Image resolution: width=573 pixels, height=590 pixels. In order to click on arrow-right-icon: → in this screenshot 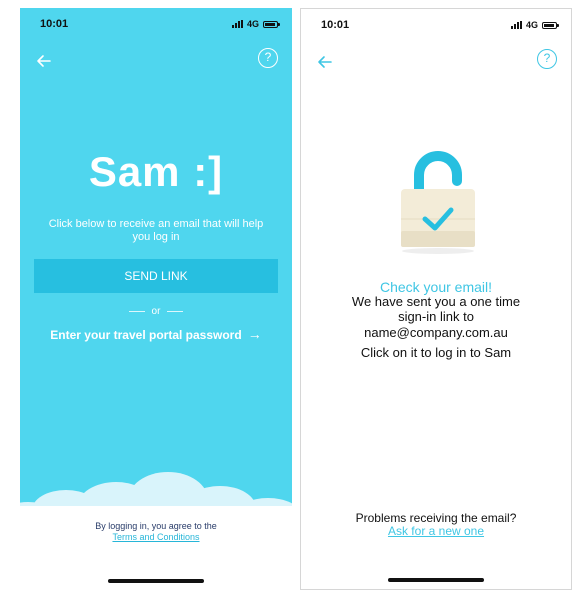, I will do `click(254, 334)`.